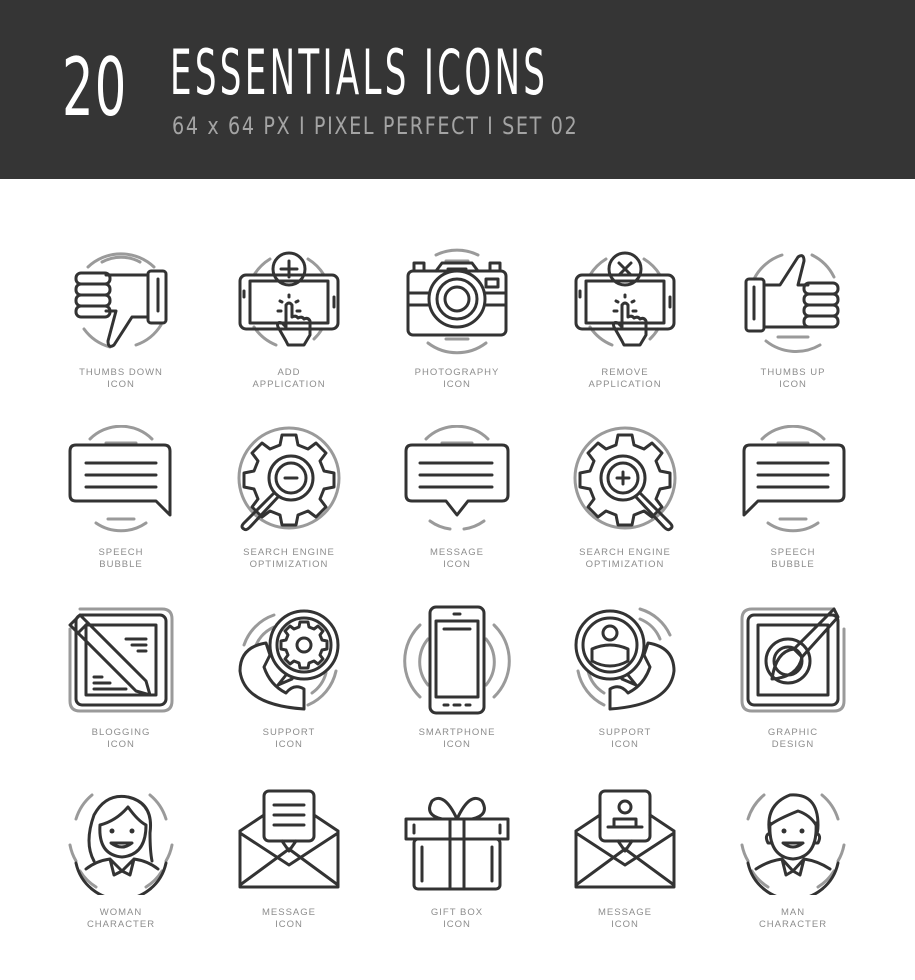 The image size is (915, 980). I want to click on icon-tile: GIFT BOX ICON, so click(457, 875).